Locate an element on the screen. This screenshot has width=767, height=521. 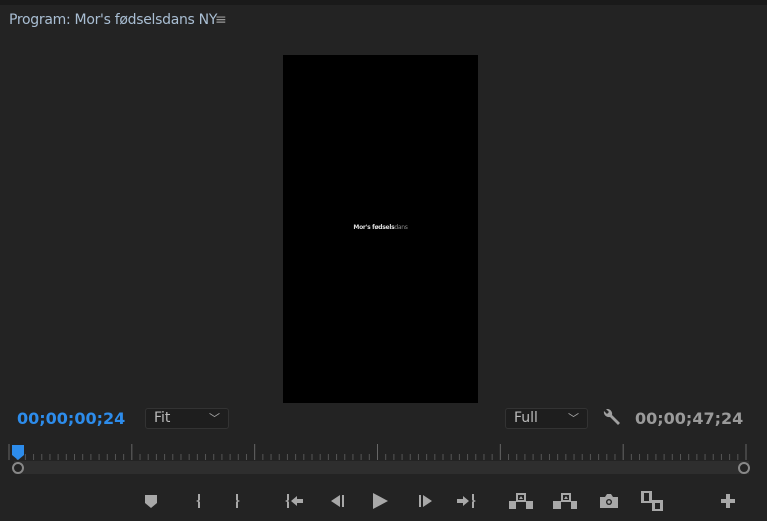
hamburger-icon: ≡ is located at coordinates (221, 20).